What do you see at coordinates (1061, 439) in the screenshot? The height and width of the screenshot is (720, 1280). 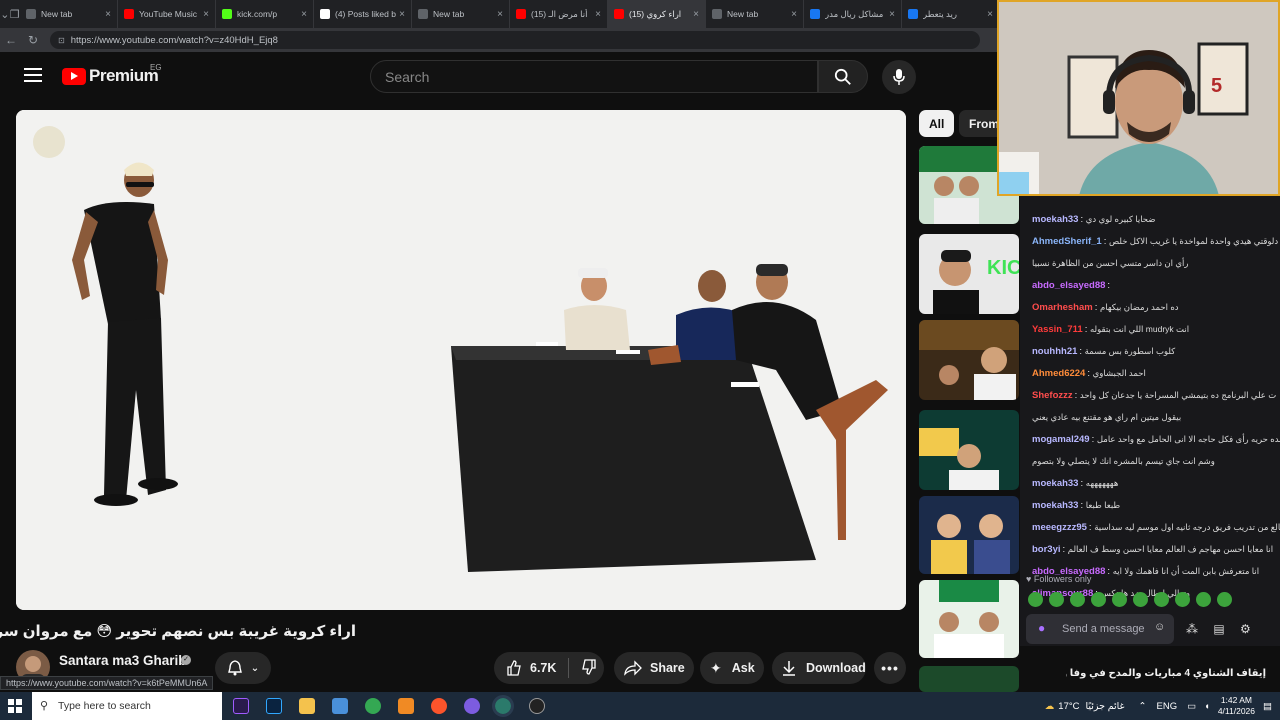 I see `chat-username: mogamal249` at bounding box center [1061, 439].